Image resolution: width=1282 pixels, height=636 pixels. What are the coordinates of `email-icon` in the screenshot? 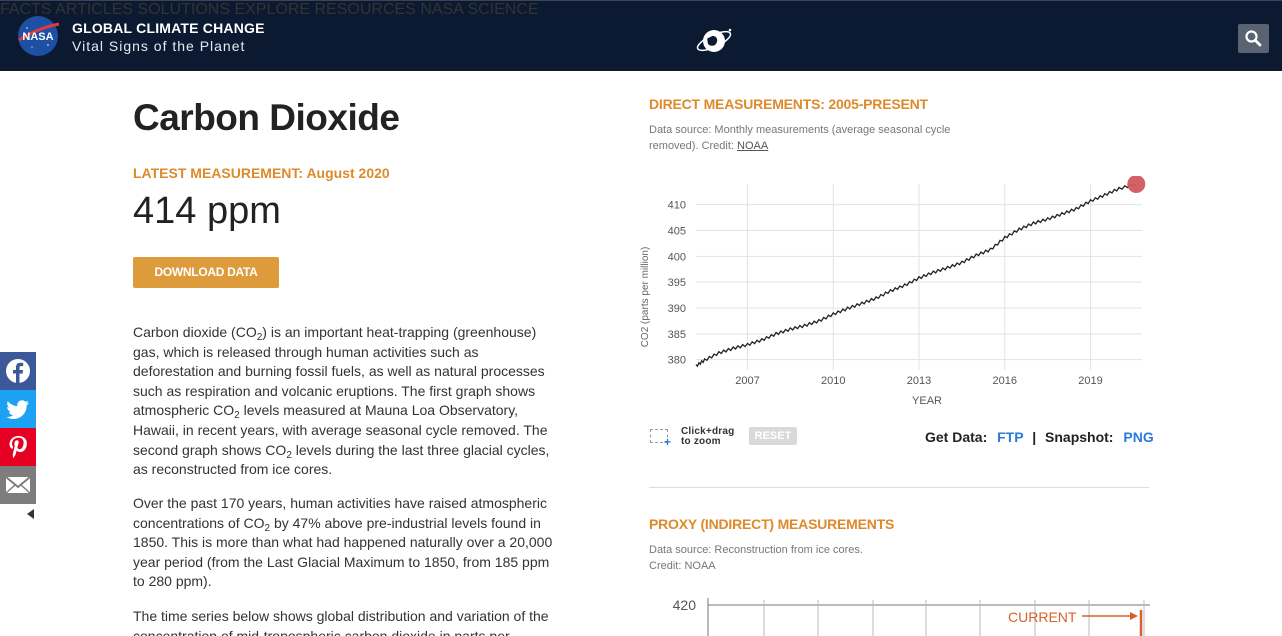 It's located at (18, 485).